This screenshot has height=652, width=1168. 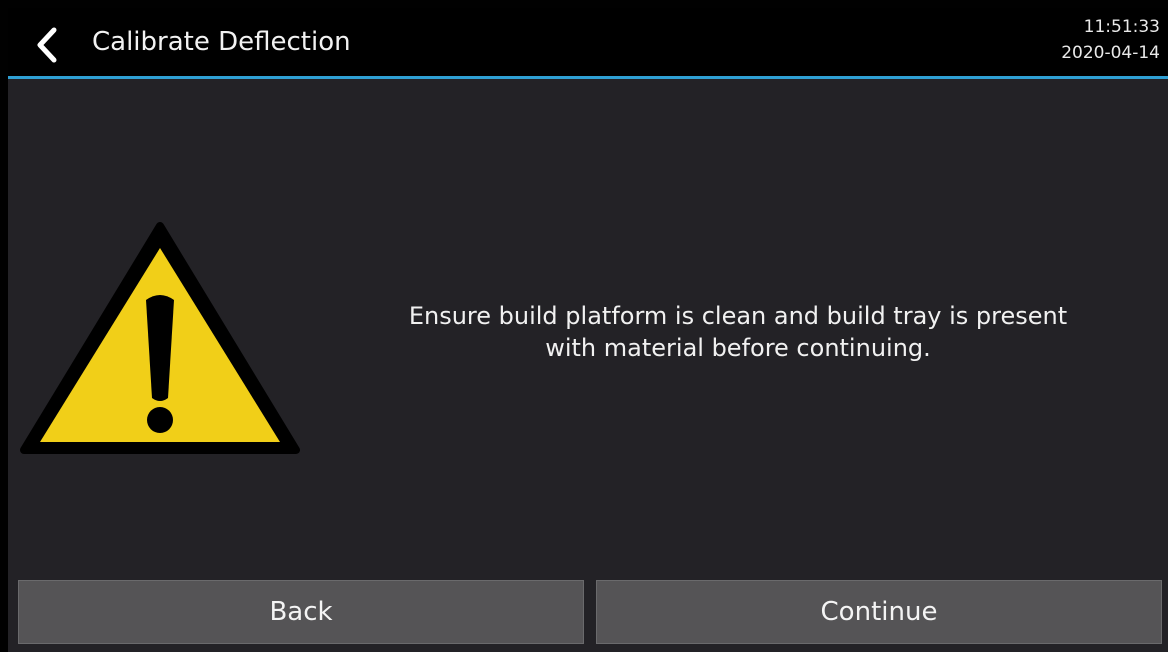 What do you see at coordinates (879, 612) in the screenshot?
I see `continue-button: Continue` at bounding box center [879, 612].